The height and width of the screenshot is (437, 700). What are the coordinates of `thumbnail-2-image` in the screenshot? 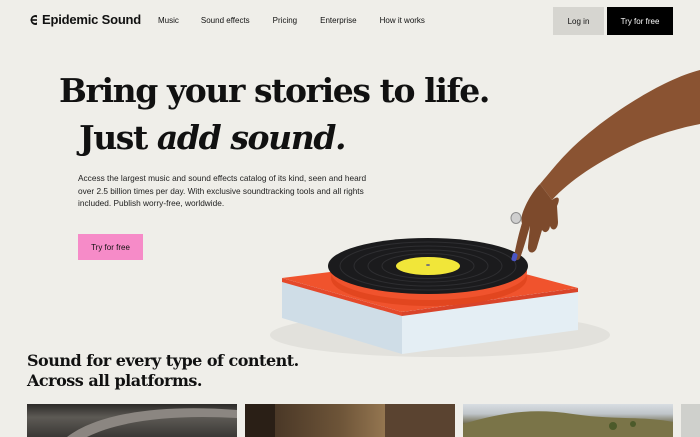 It's located at (350, 420).